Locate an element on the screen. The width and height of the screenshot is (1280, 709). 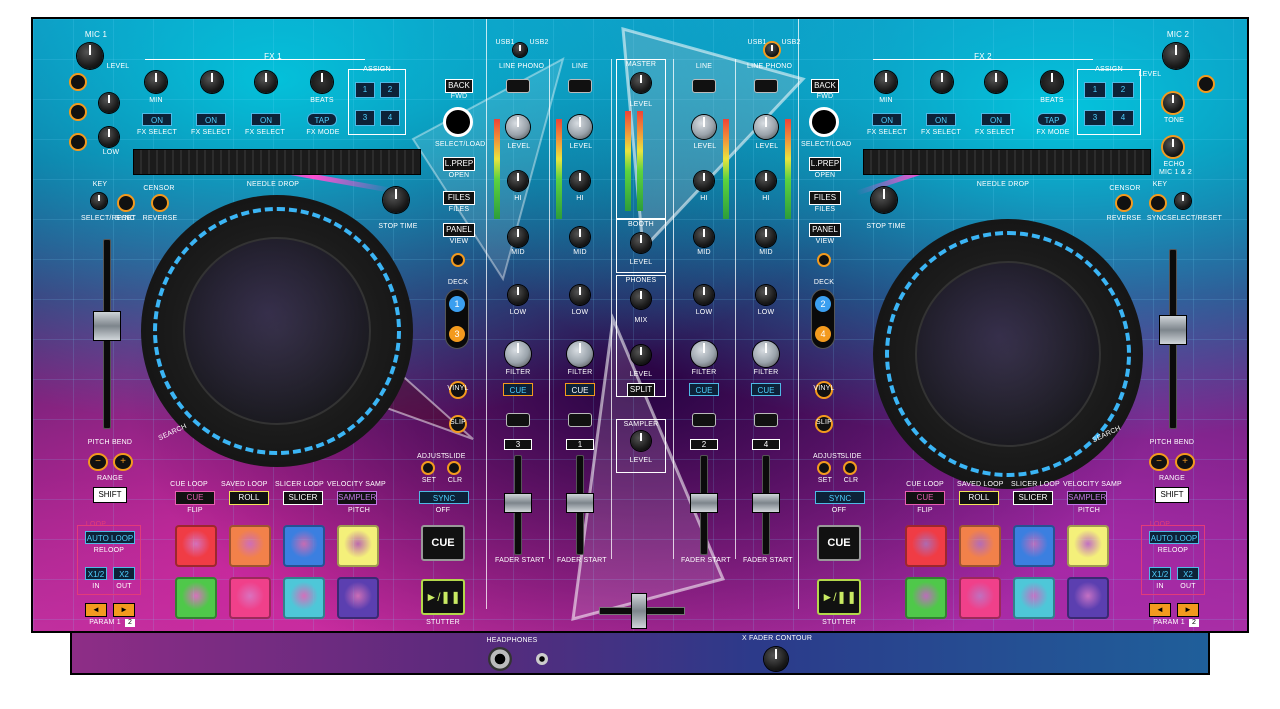
ch1-hi-knob is located at coordinates (580, 181).